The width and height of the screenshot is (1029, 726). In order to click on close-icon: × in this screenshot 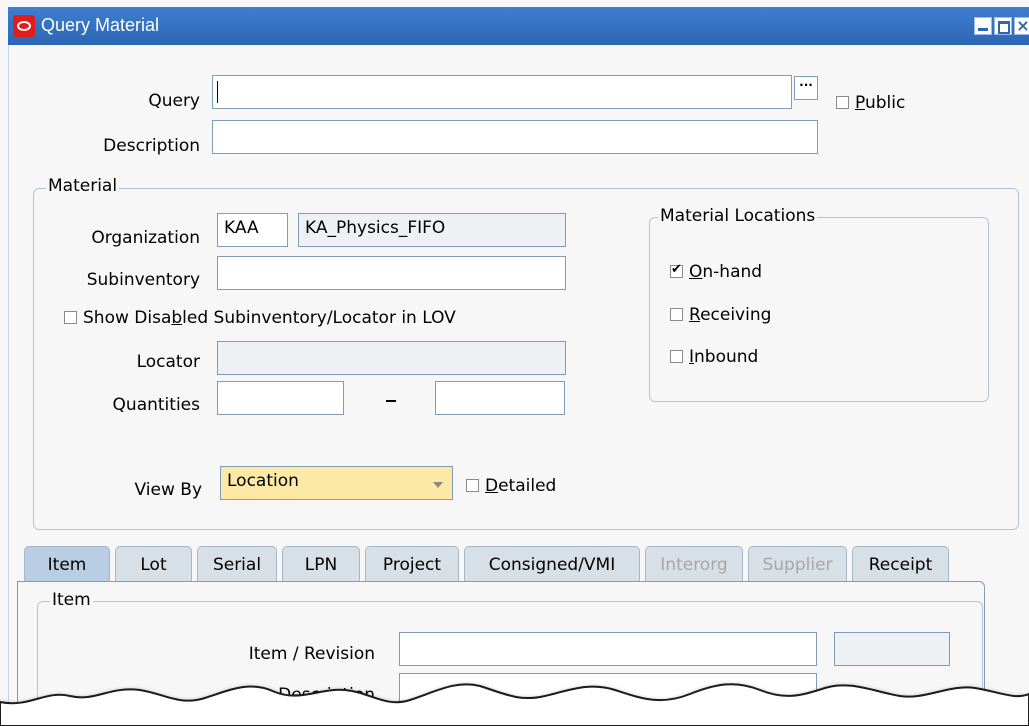, I will do `click(1021, 26)`.